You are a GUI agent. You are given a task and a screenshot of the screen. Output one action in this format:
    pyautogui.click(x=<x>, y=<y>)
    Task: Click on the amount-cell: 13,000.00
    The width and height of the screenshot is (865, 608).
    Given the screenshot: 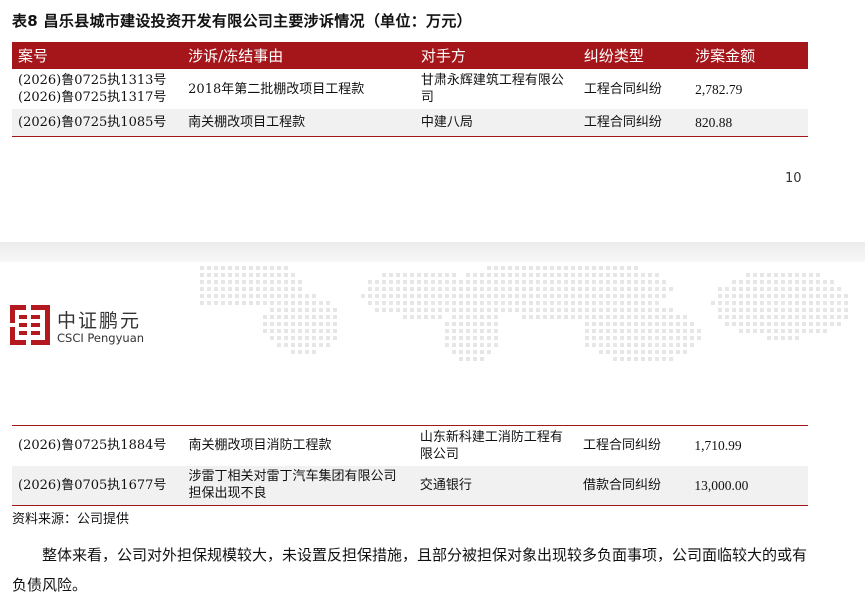 What is the action you would take?
    pyautogui.click(x=748, y=485)
    